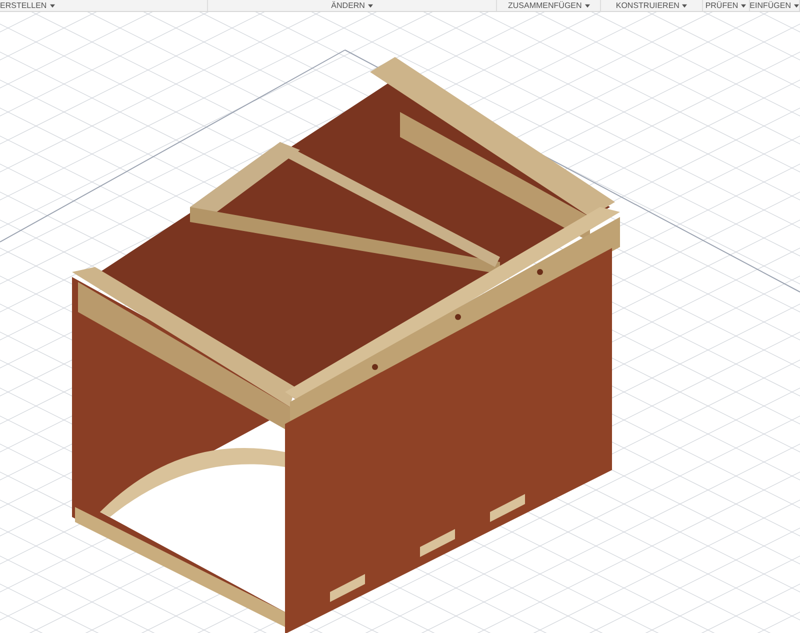  What do you see at coordinates (726, 5) in the screenshot?
I see `toolbar-menu: PRÜFEN` at bounding box center [726, 5].